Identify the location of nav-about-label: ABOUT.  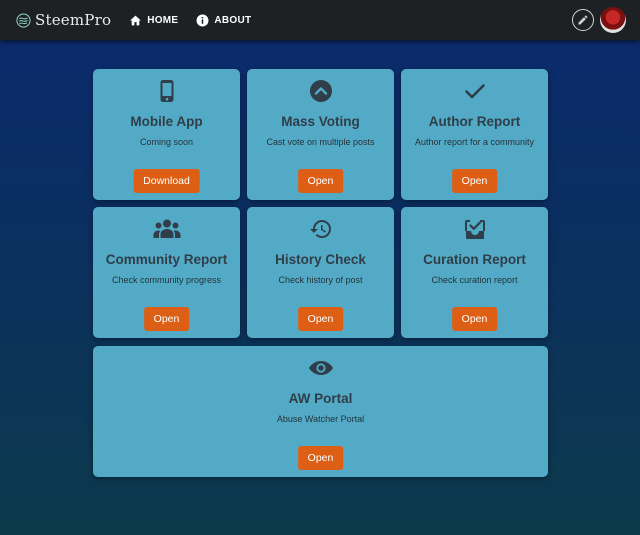
(233, 20).